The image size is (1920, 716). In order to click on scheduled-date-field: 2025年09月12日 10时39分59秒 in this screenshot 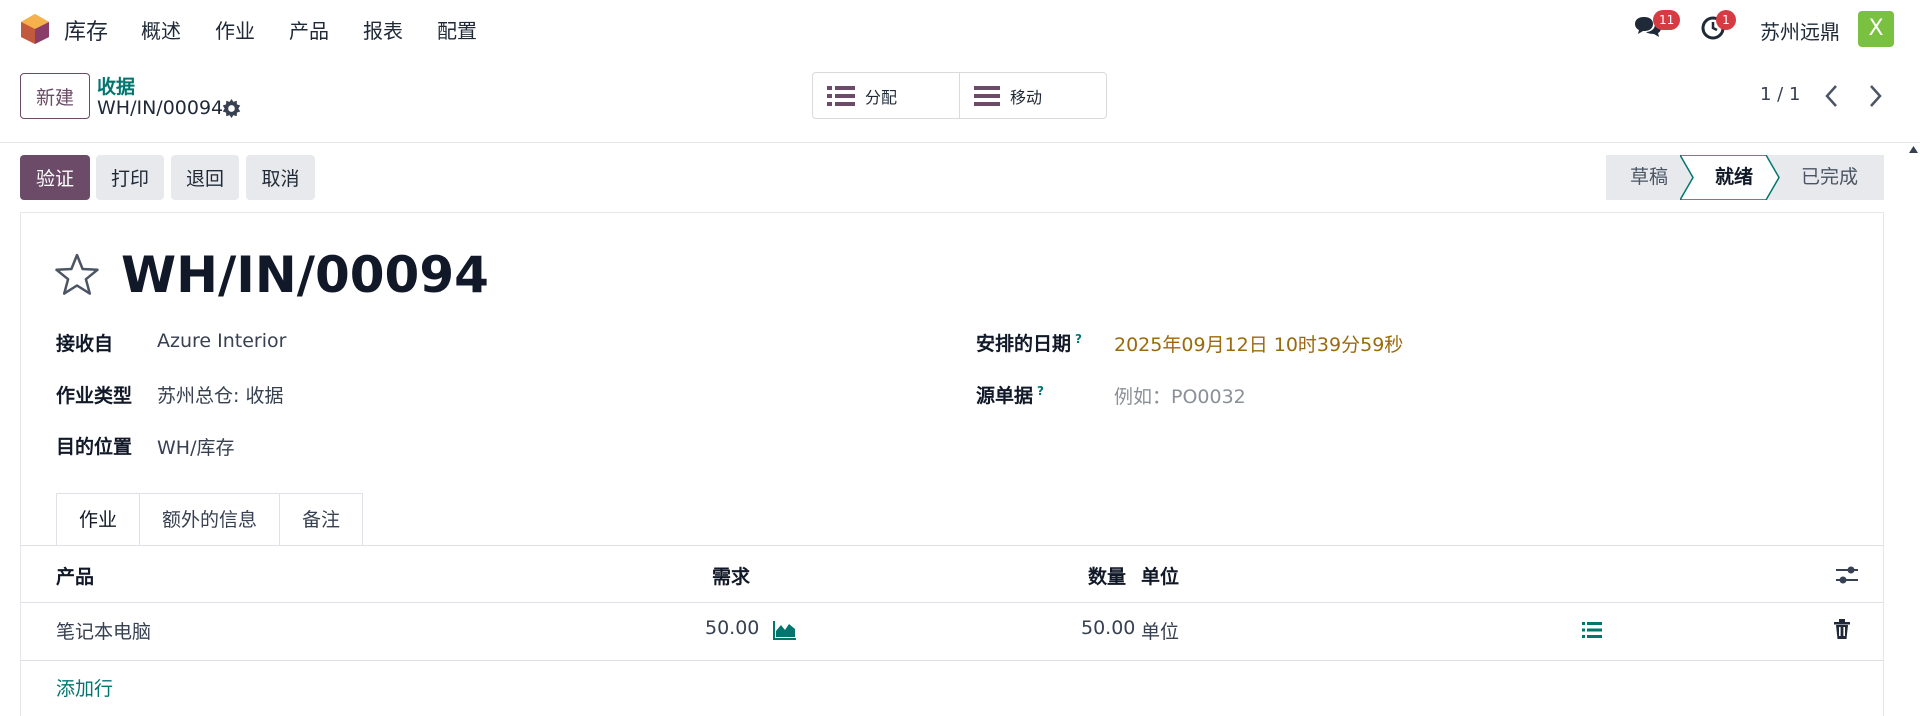, I will do `click(1258, 343)`.